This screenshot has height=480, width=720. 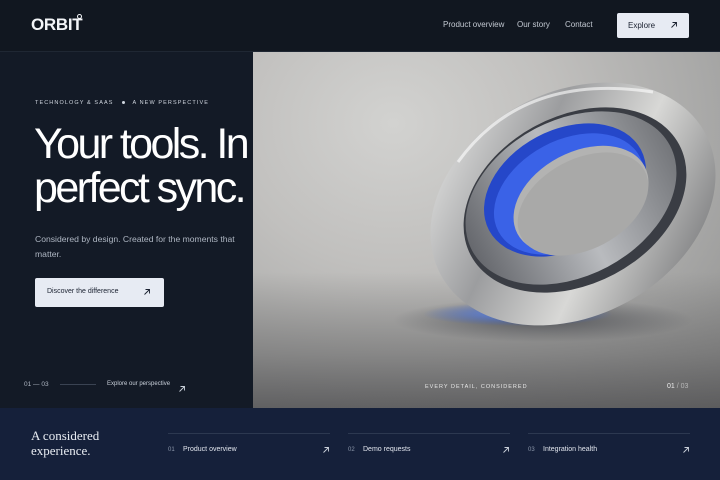 I want to click on nav-product-overview: Product overview, so click(x=473, y=24).